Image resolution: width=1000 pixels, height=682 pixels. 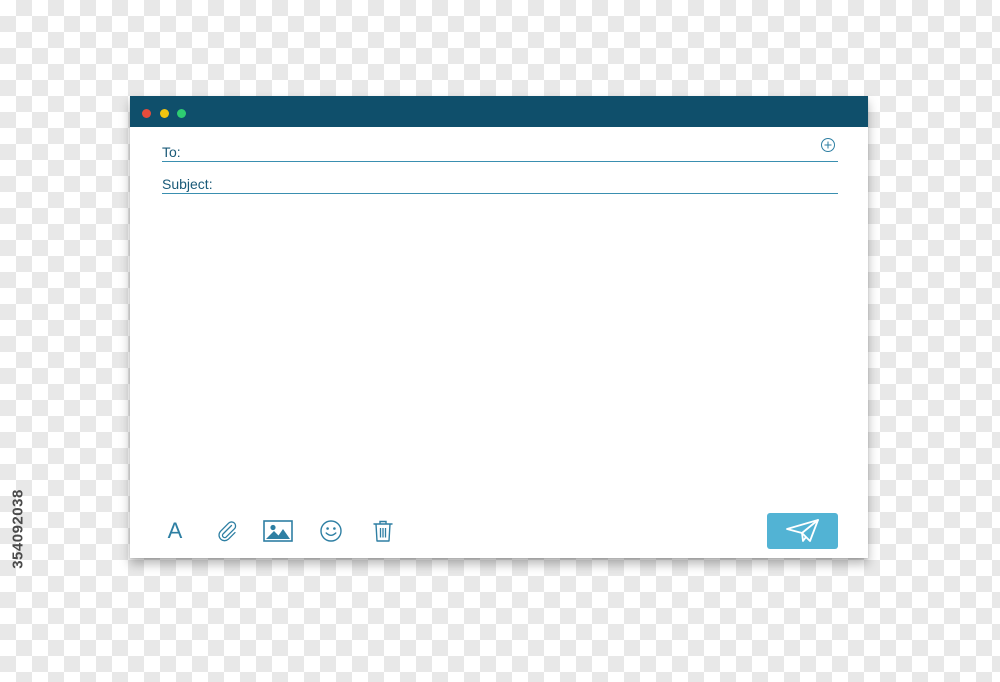 I want to click on to-field-row: To:, so click(x=500, y=153).